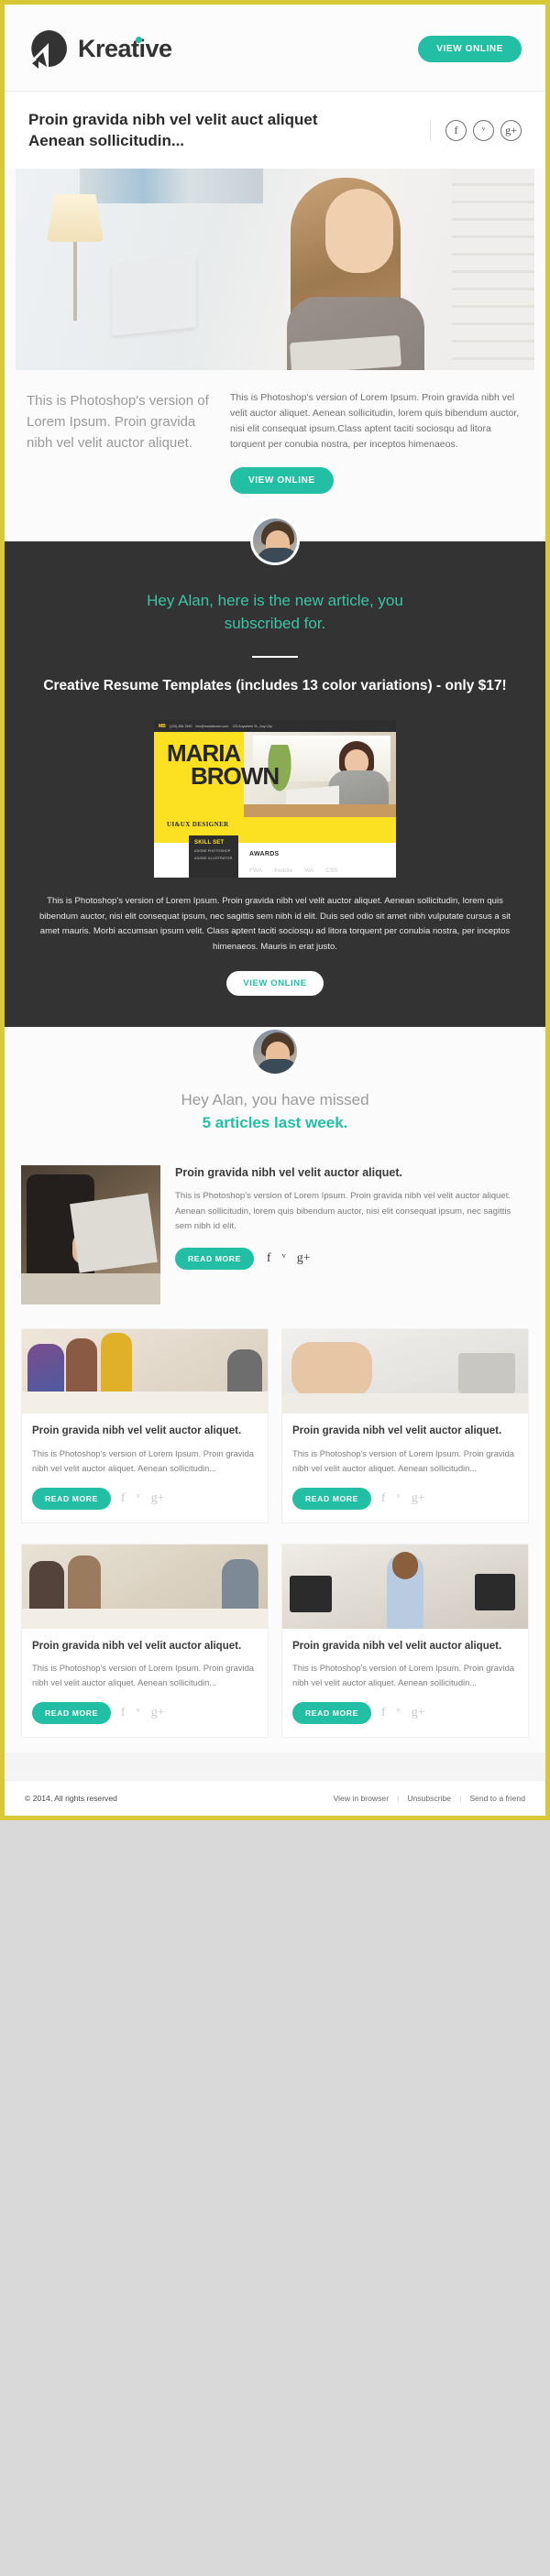 This screenshot has width=550, height=2576. I want to click on resume-skillset-title: SKILL SET, so click(209, 843).